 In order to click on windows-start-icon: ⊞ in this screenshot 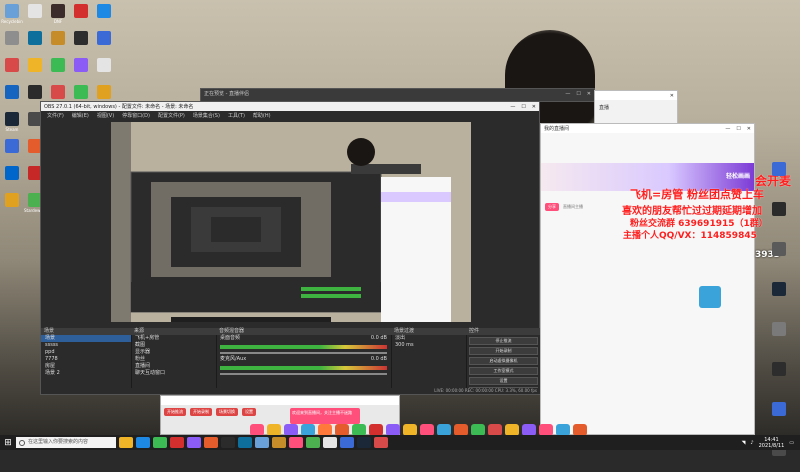, I will do `click(8, 442)`.